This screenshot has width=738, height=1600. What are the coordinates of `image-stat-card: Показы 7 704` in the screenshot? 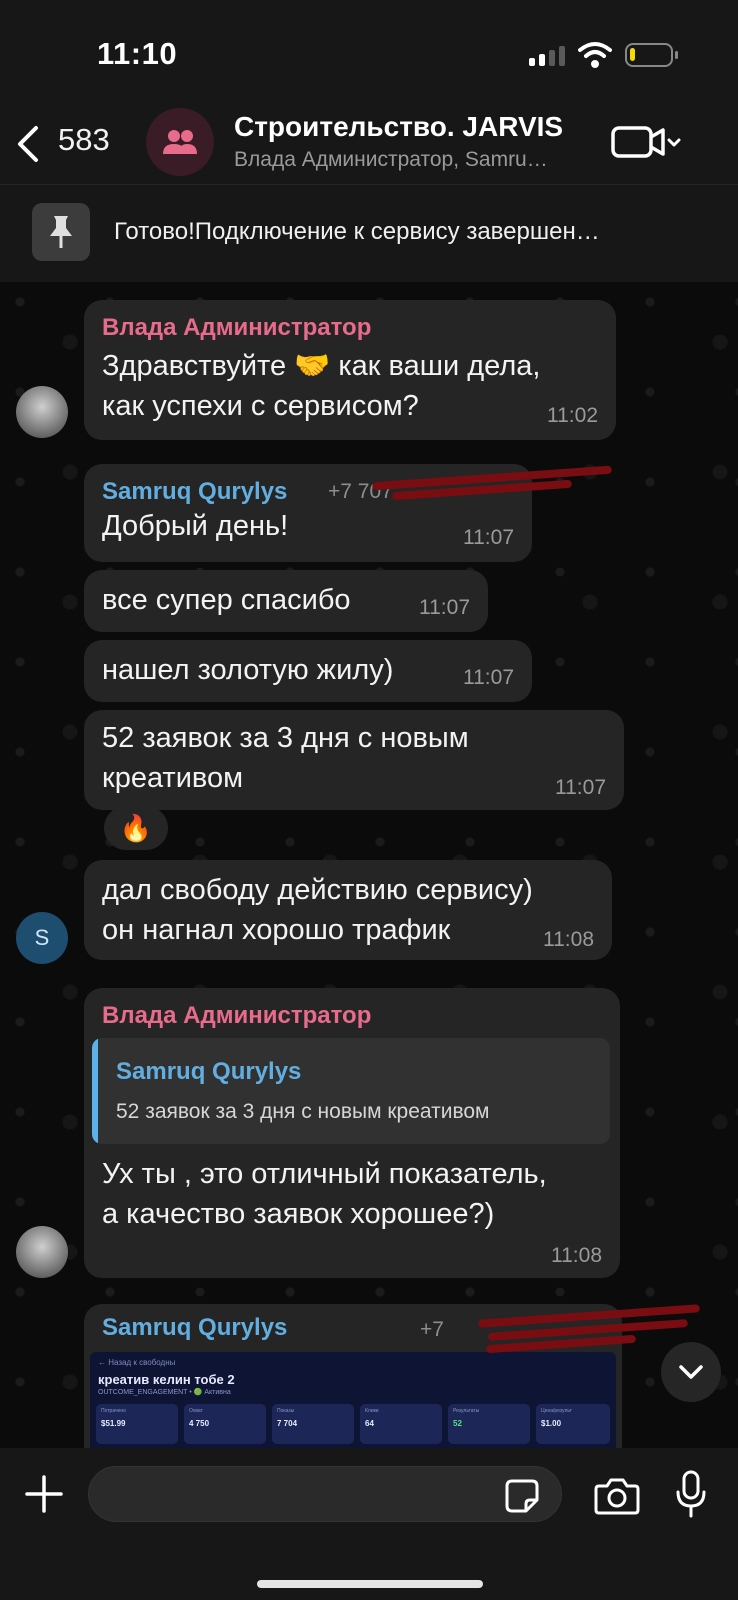 It's located at (313, 1424).